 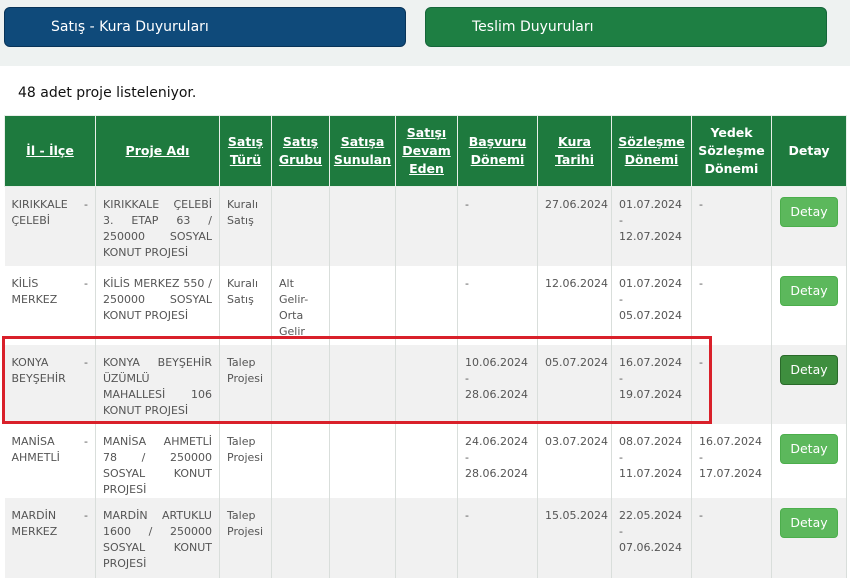 What do you see at coordinates (50, 460) in the screenshot?
I see `il-ilce-cell: MANİSA - AHMETLİ` at bounding box center [50, 460].